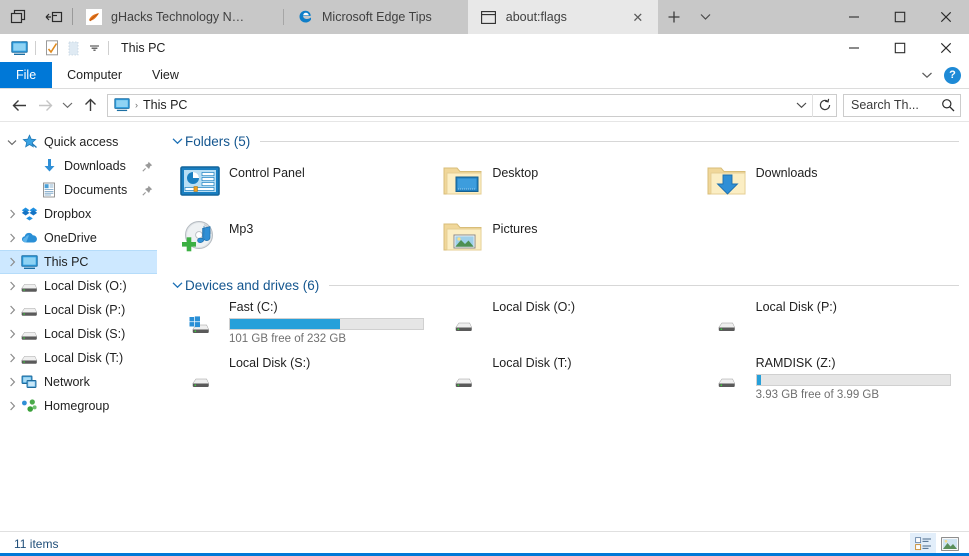  What do you see at coordinates (927, 75) in the screenshot?
I see `minimize-ribbon-button` at bounding box center [927, 75].